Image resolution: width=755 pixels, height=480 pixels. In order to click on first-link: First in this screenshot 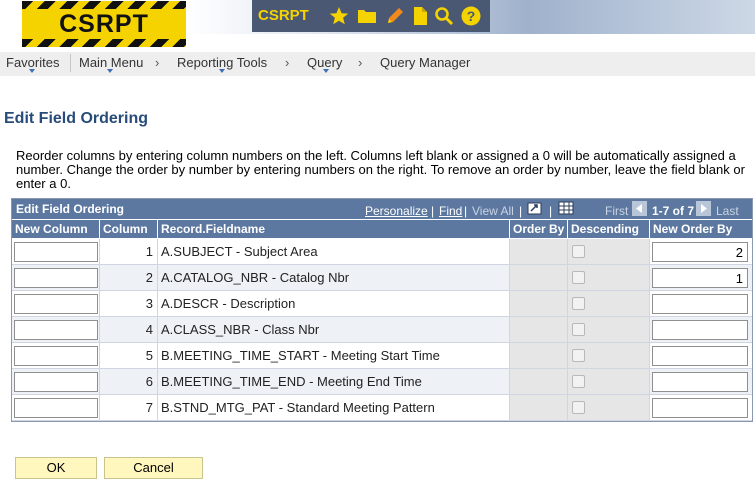, I will do `click(616, 211)`.